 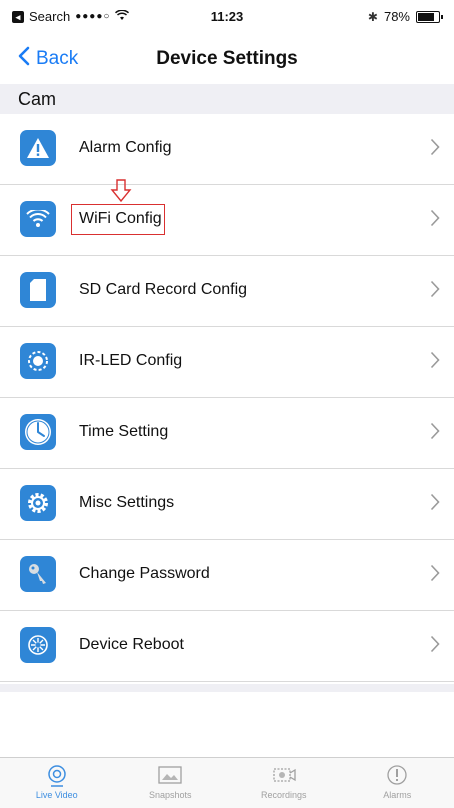 What do you see at coordinates (56, 795) in the screenshot?
I see `tab-label: Live Video` at bounding box center [56, 795].